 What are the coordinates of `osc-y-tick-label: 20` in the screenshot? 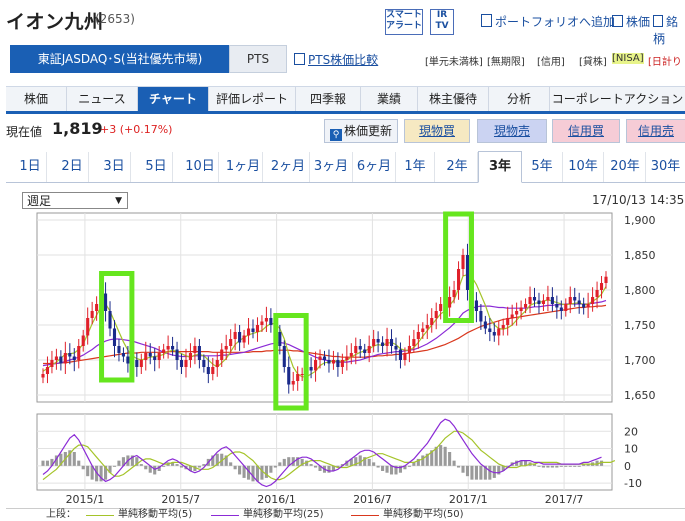 It's located at (631, 431).